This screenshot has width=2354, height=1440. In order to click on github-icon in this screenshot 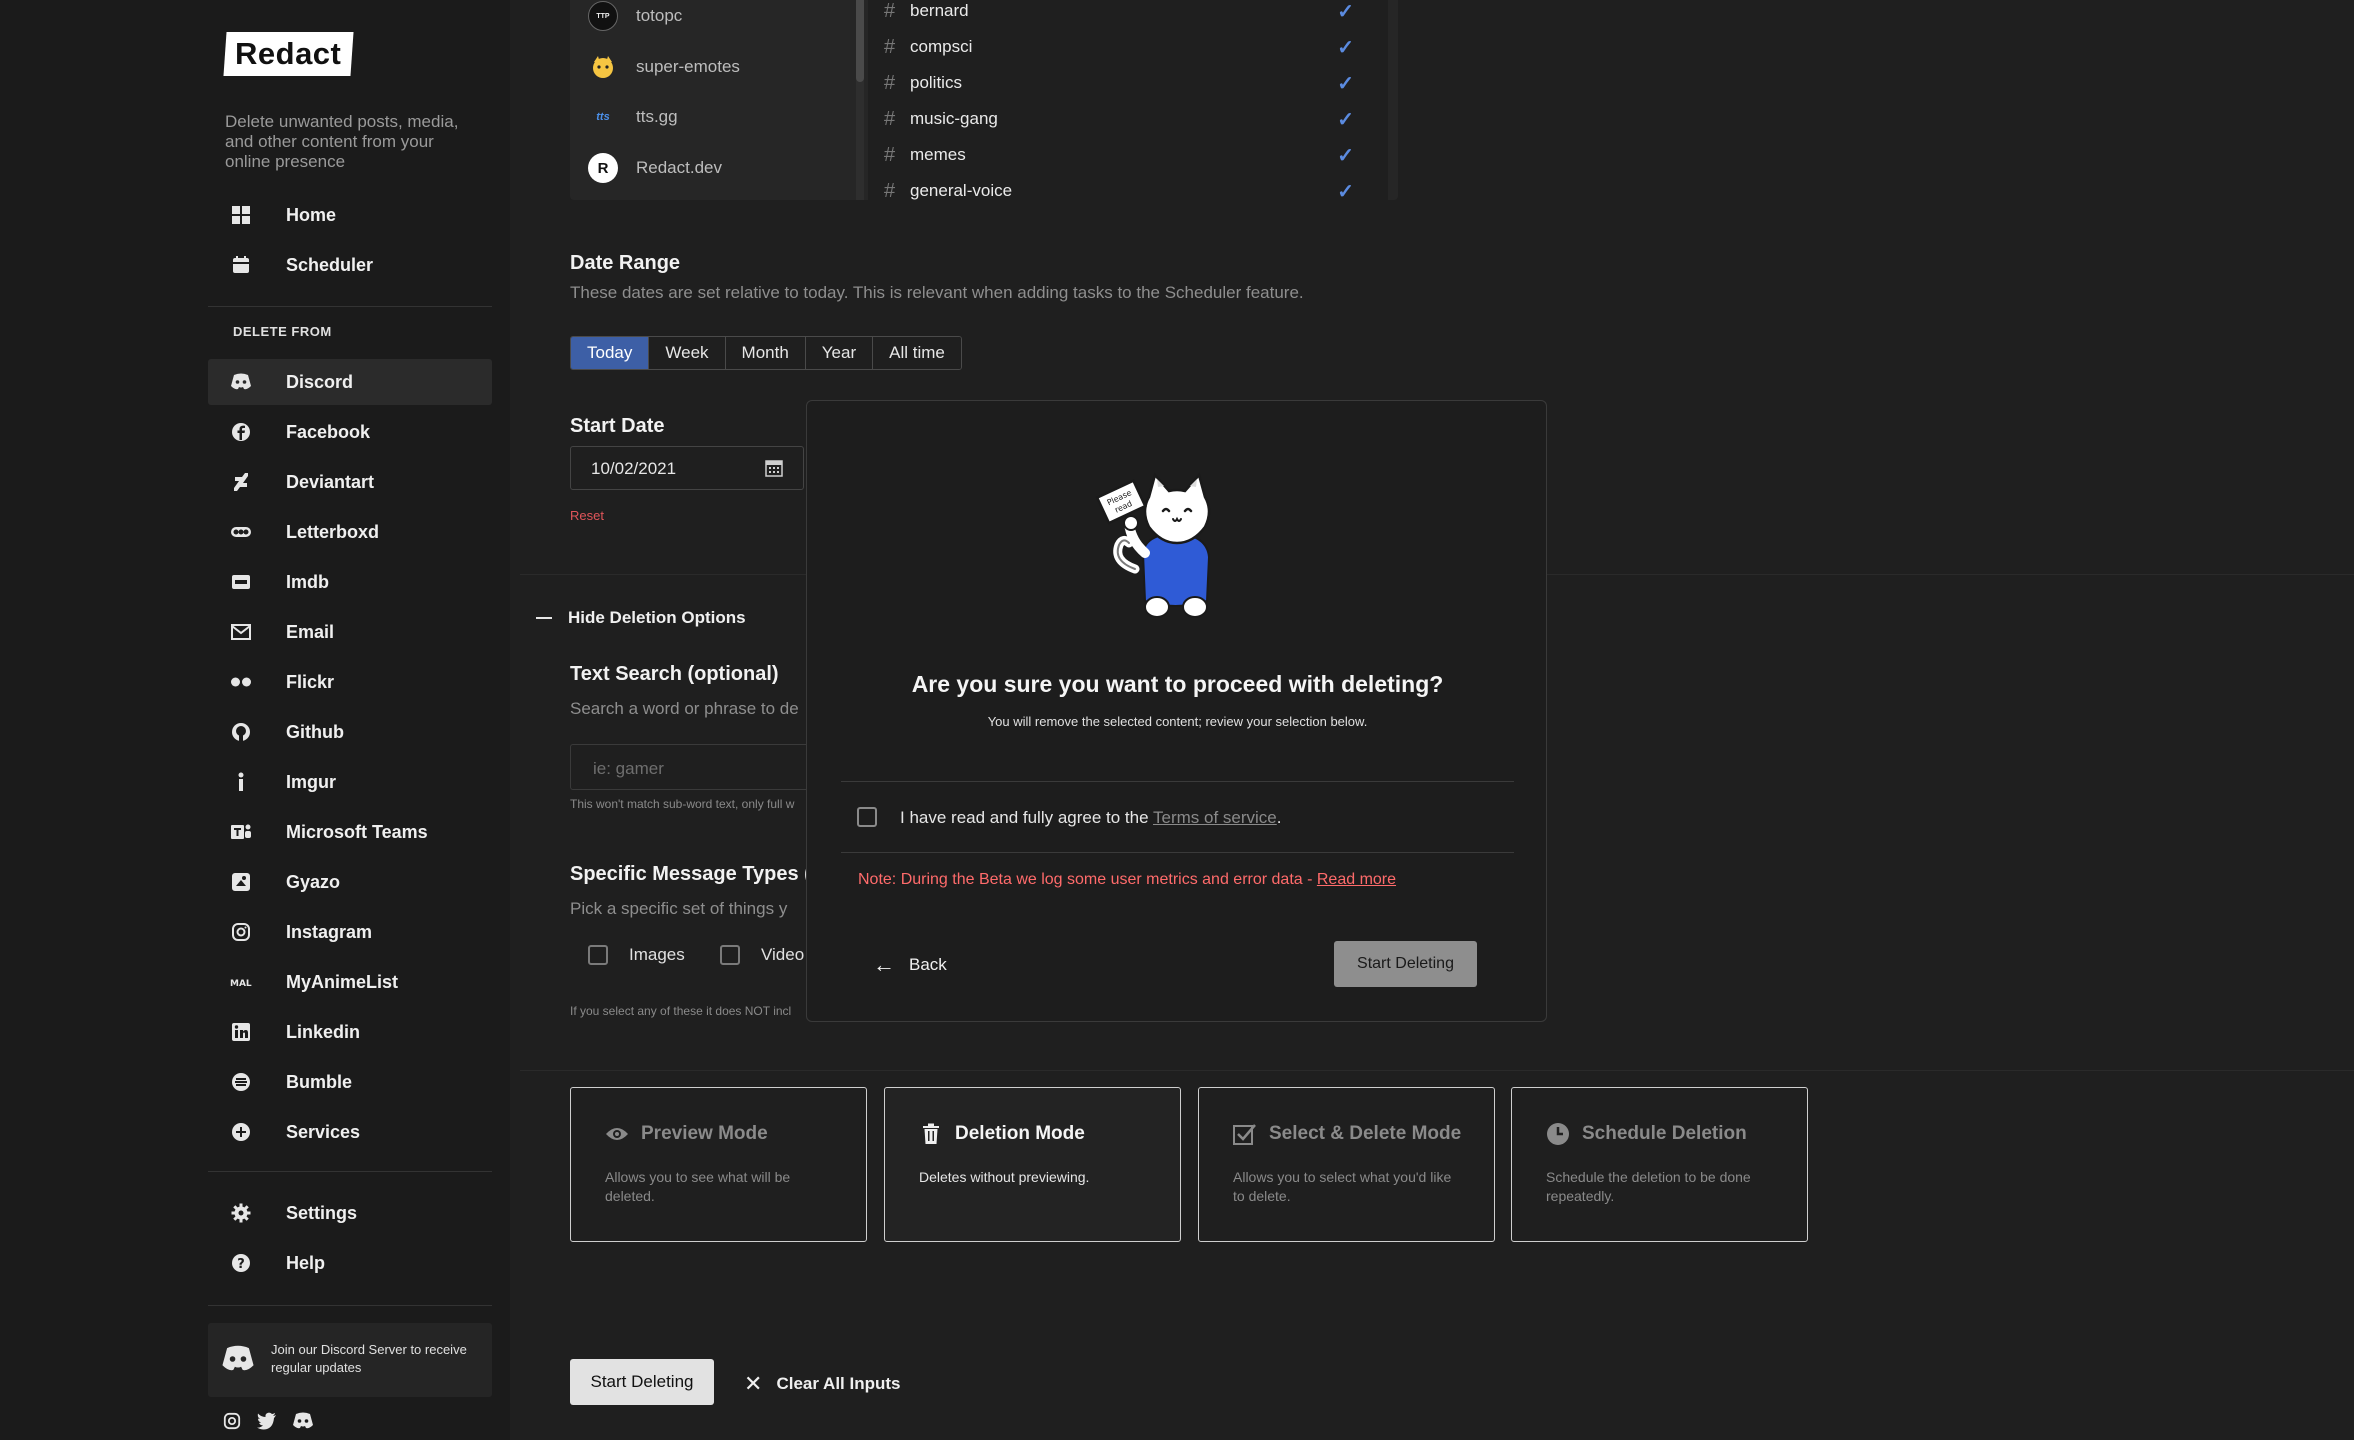, I will do `click(241, 732)`.